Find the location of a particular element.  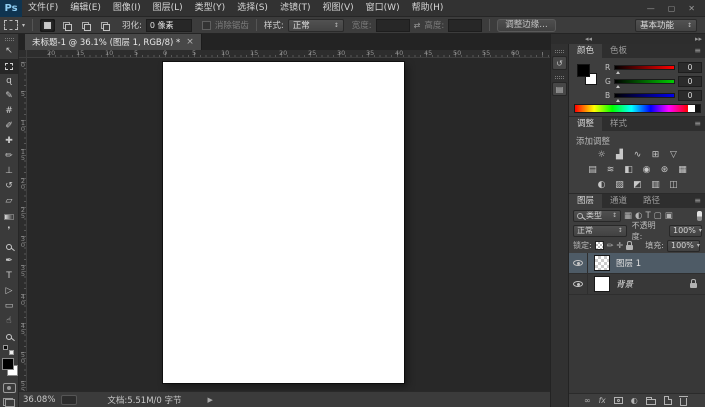

photo-filter-adjustment-icon: ◉ is located at coordinates (646, 170).